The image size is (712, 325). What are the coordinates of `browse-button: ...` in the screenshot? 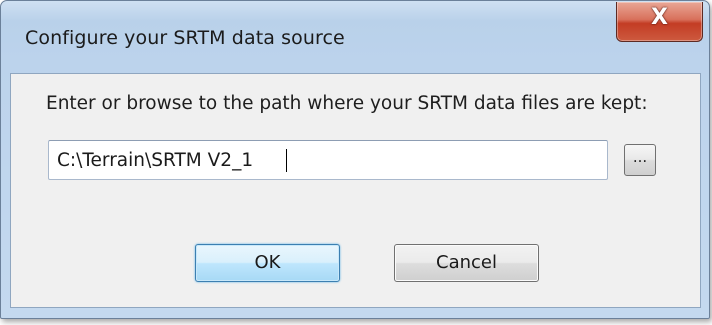 It's located at (640, 160).